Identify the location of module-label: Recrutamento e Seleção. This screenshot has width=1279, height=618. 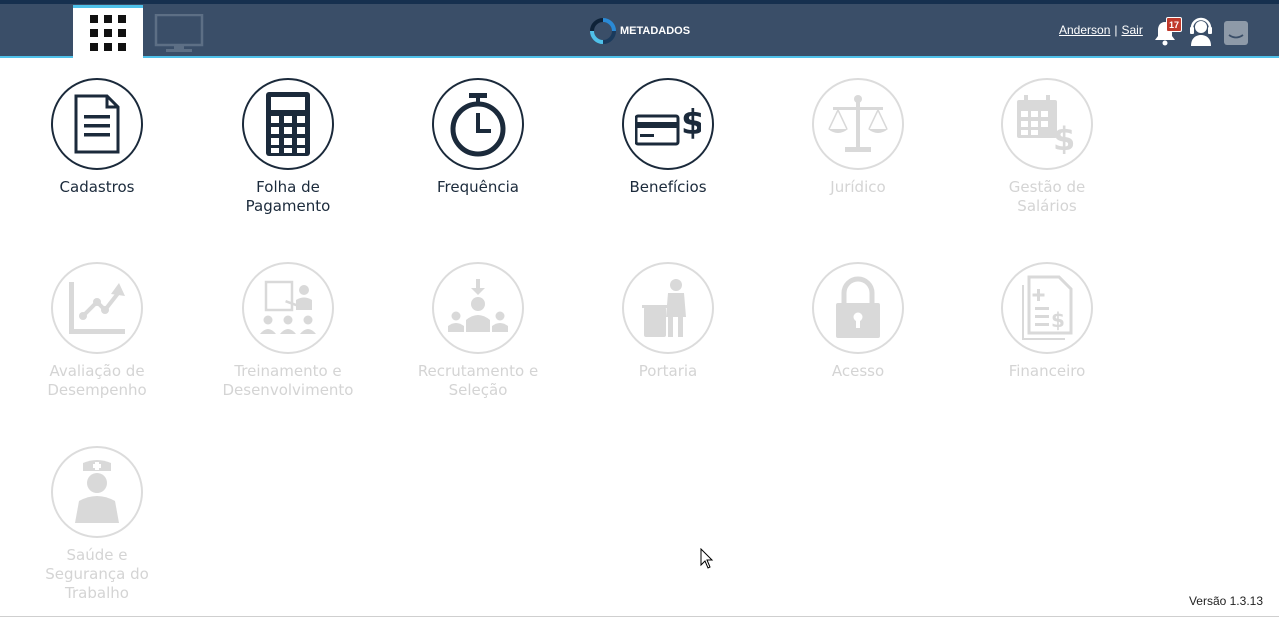
(478, 380).